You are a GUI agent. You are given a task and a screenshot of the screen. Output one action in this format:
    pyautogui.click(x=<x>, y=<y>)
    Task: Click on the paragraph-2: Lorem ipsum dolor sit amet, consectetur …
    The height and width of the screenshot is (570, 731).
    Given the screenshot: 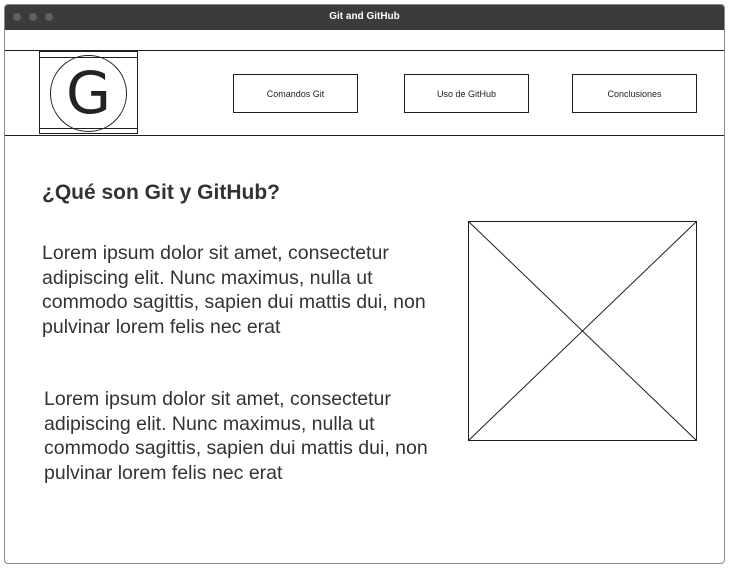 What is the action you would take?
    pyautogui.click(x=236, y=436)
    